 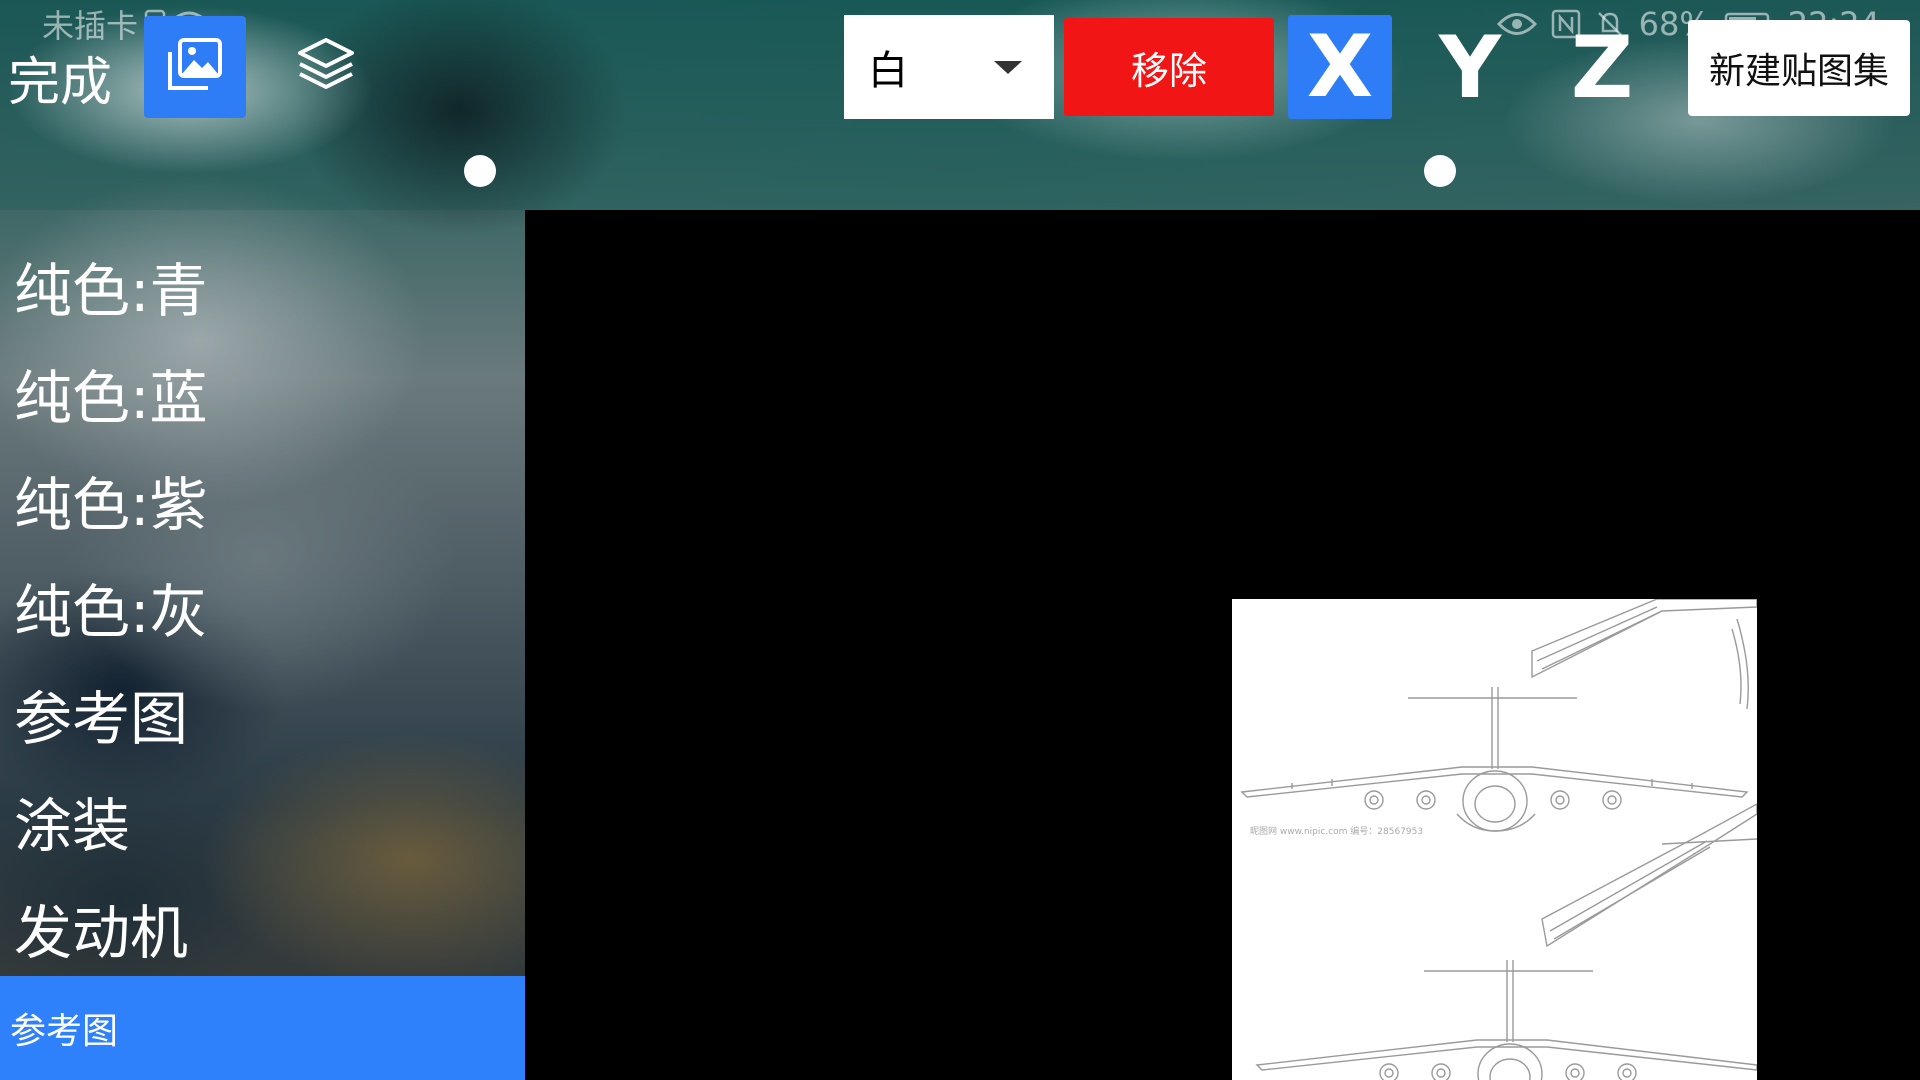 What do you see at coordinates (60, 77) in the screenshot?
I see `done-button: 完成` at bounding box center [60, 77].